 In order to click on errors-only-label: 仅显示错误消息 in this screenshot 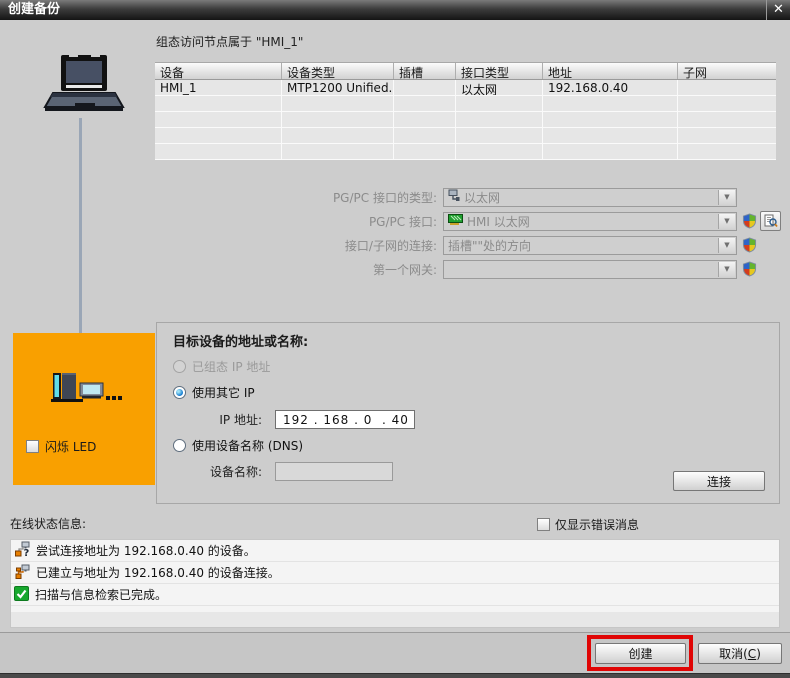, I will do `click(597, 525)`.